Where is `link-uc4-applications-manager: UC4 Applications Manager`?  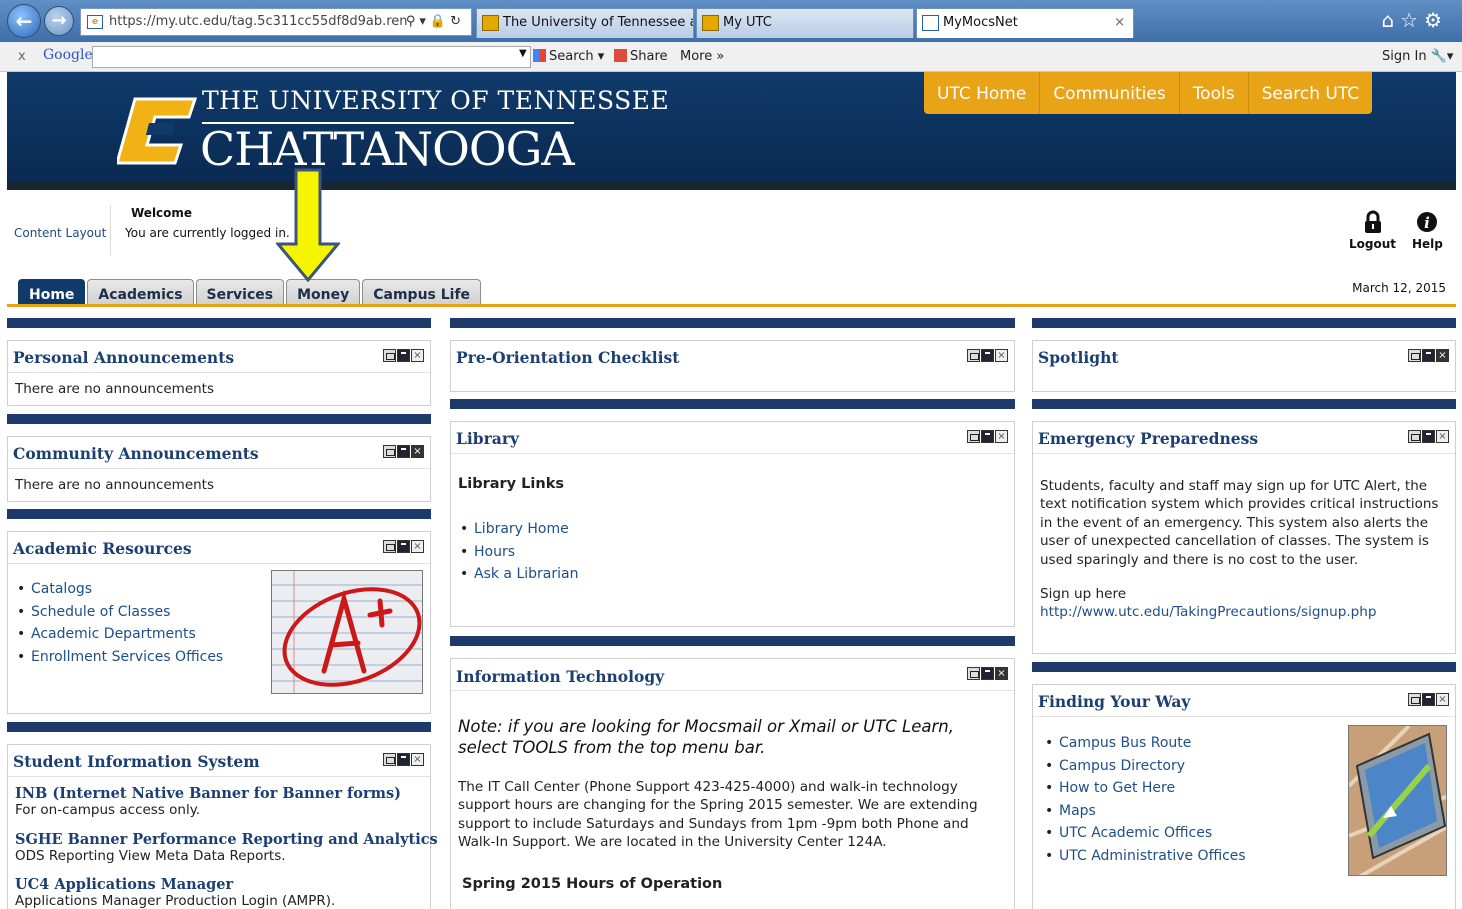
link-uc4-applications-manager: UC4 Applications Manager is located at coordinates (175, 884).